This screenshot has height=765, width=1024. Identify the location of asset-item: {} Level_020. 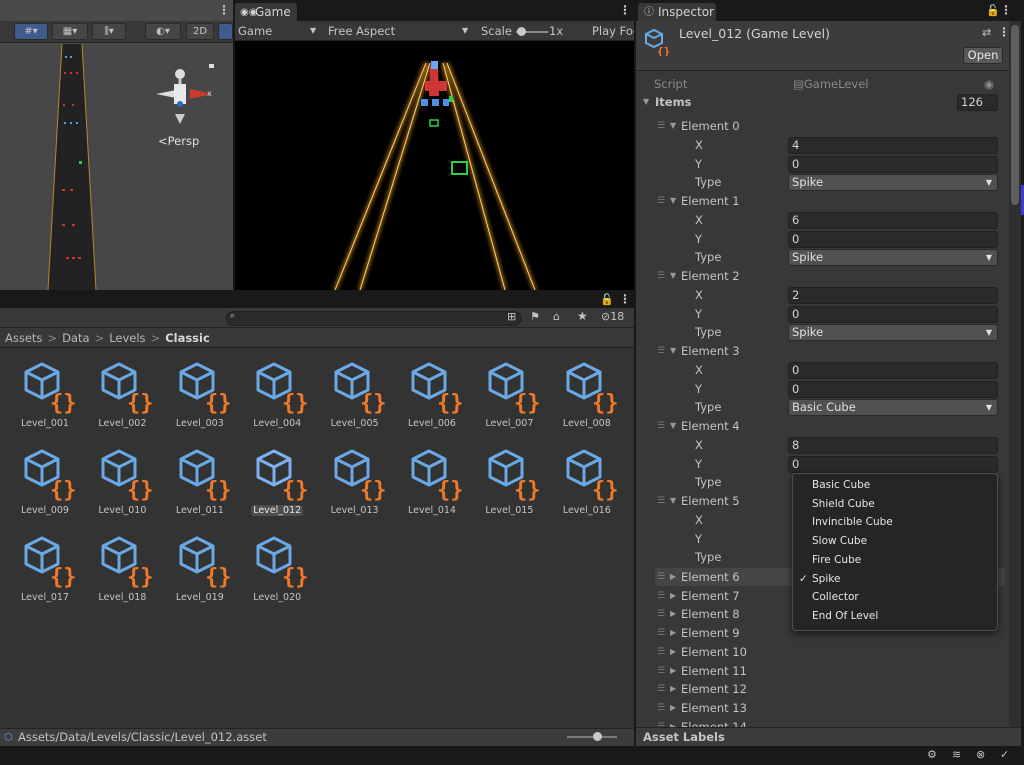
(277, 567).